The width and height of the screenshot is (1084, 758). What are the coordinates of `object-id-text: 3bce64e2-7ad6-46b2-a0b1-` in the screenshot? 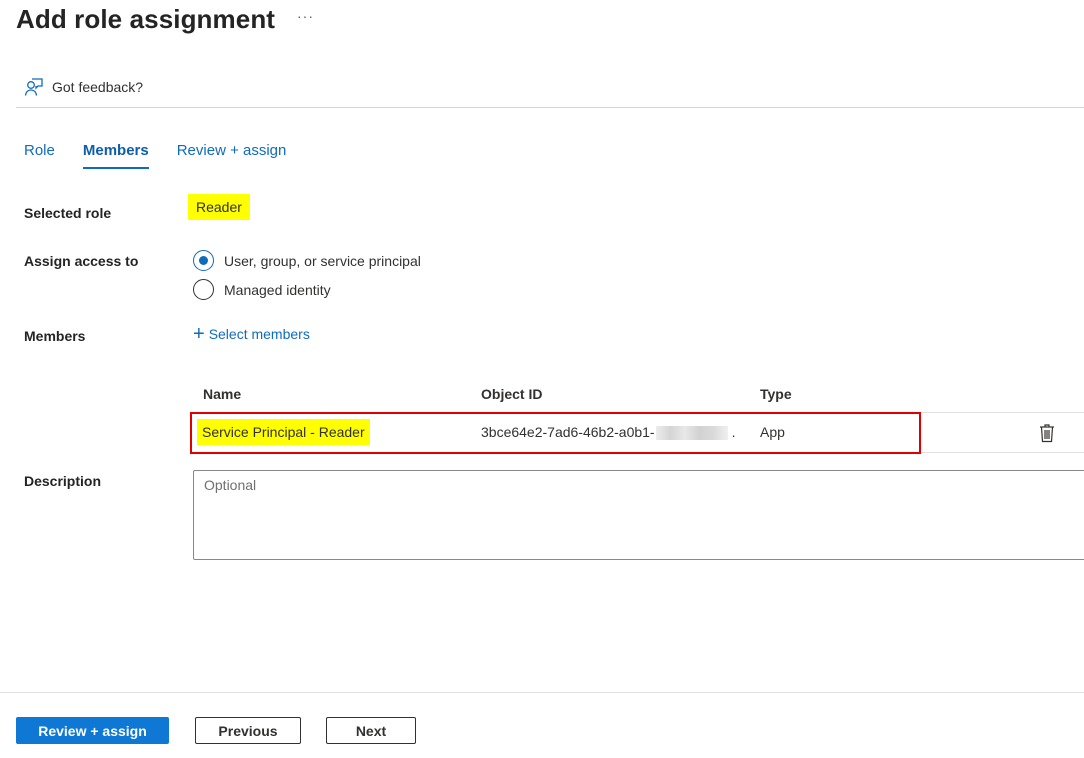 It's located at (568, 432).